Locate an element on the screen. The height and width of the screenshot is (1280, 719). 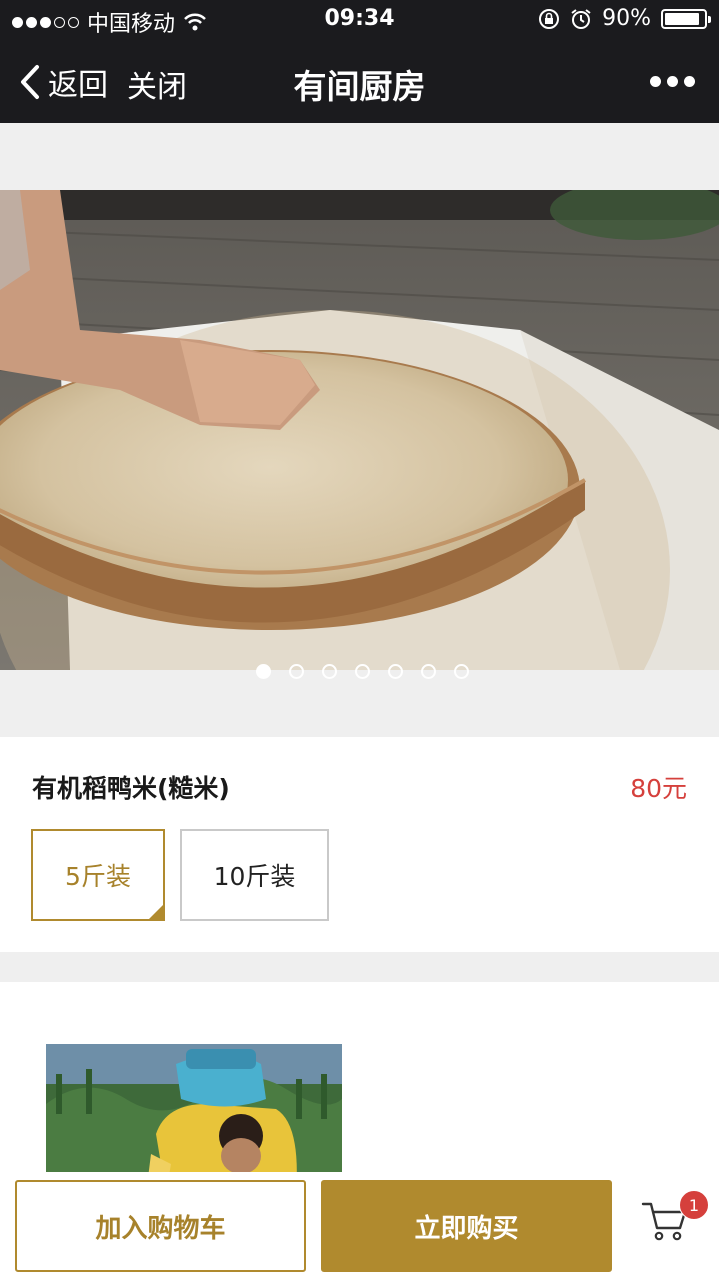
ellipsis-icon is located at coordinates (672, 81).